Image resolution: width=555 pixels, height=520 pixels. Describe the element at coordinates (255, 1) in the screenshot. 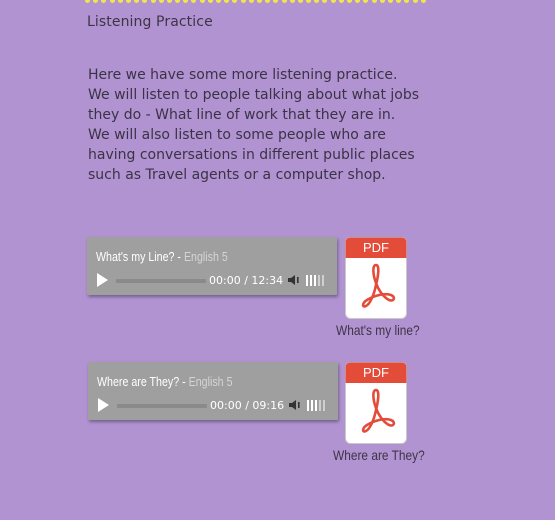

I see `decorative-dots` at that location.